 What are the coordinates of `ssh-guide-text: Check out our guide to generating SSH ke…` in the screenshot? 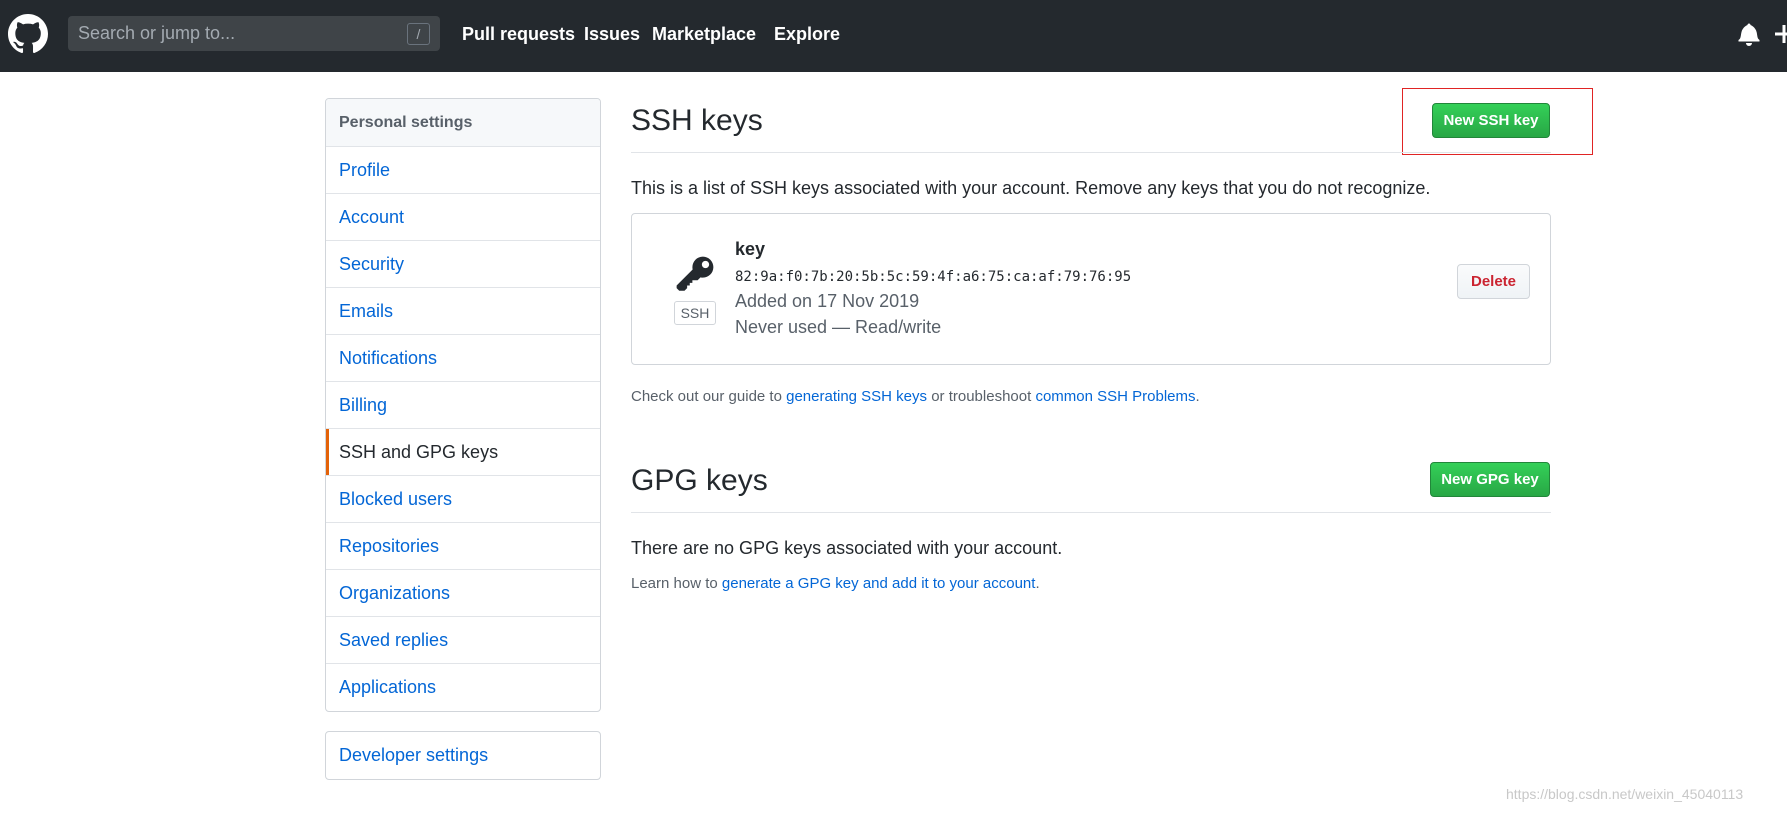 It's located at (915, 396).